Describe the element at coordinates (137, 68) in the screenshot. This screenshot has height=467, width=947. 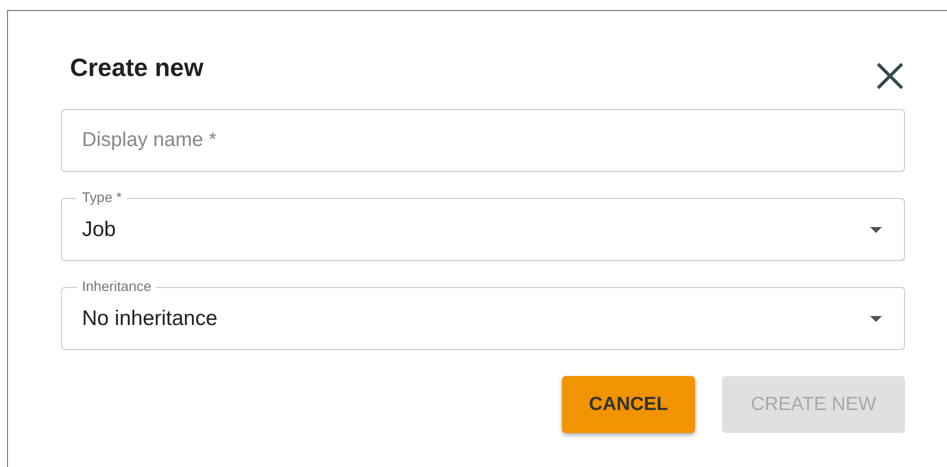
I see `dialog-title: Create new` at that location.